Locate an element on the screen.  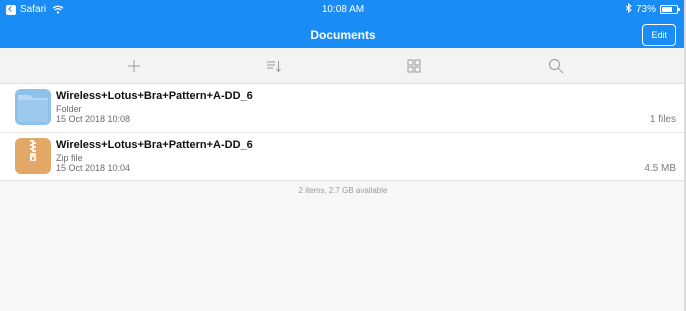
sort-button is located at coordinates (274, 66).